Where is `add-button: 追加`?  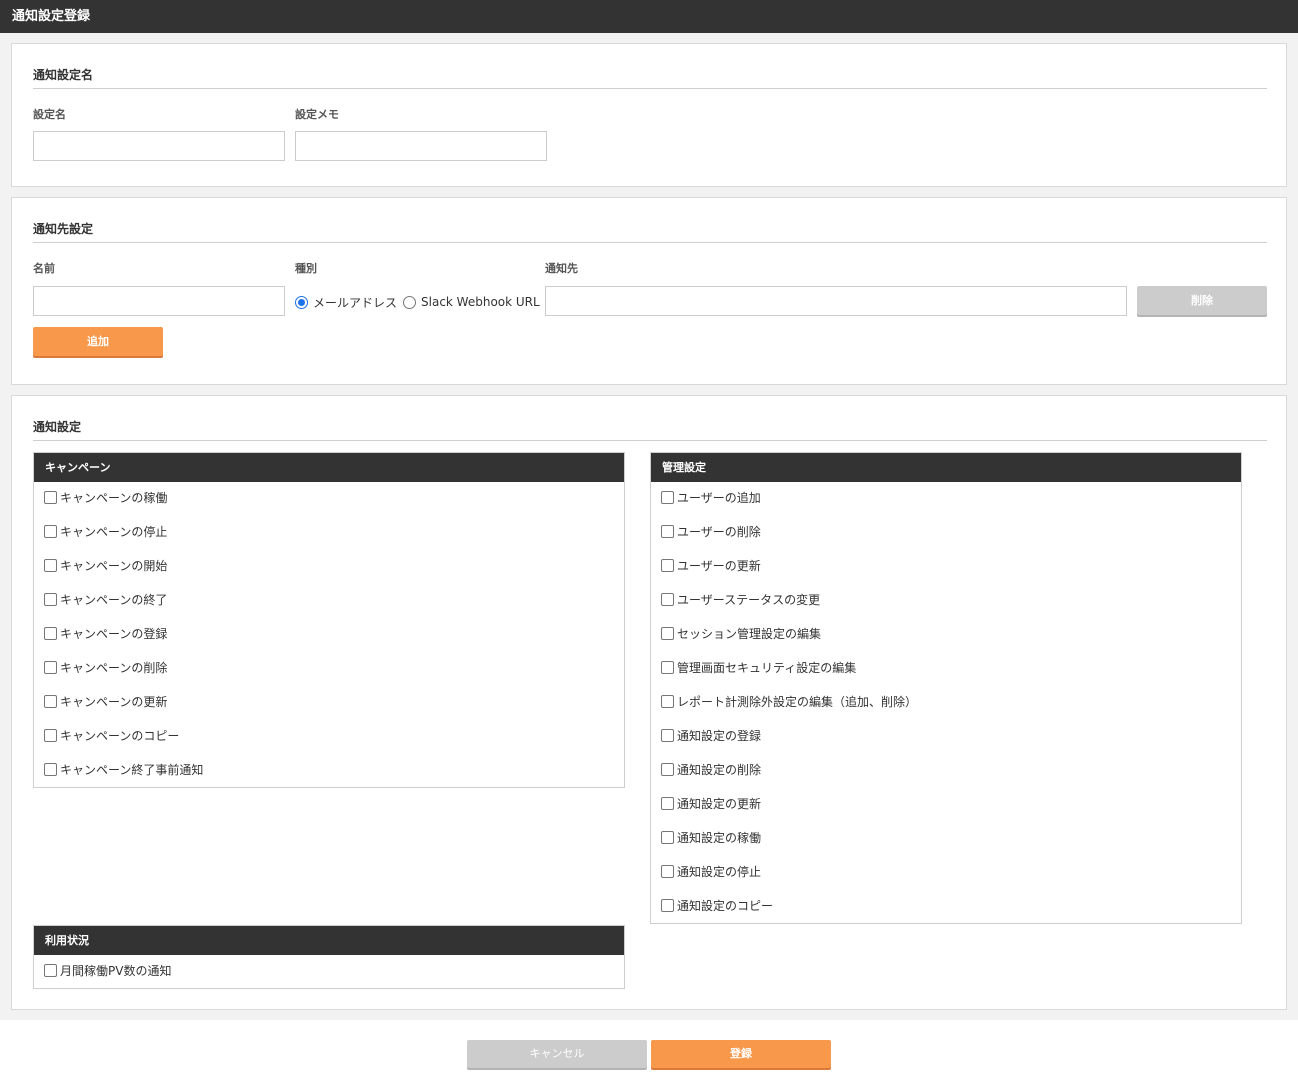 add-button: 追加 is located at coordinates (98, 341).